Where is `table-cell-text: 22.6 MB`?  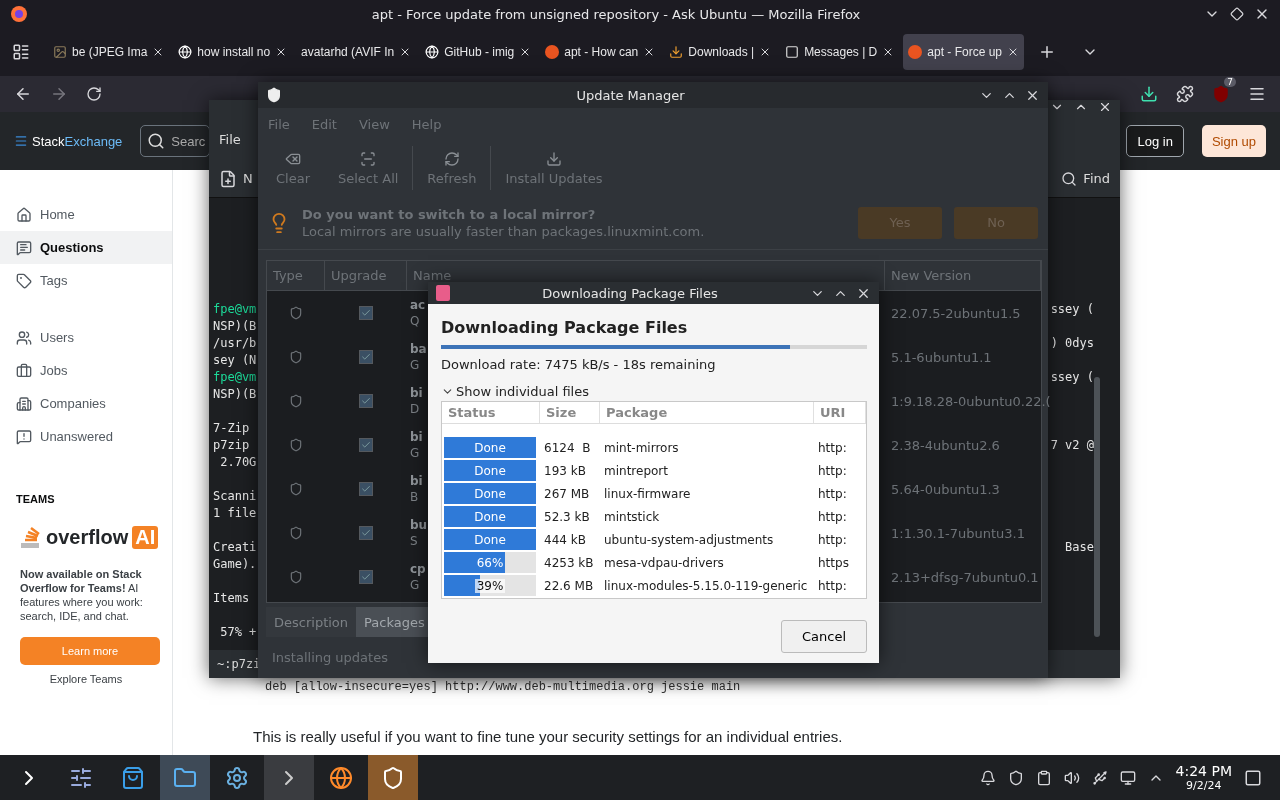 table-cell-text: 22.6 MB is located at coordinates (569, 585).